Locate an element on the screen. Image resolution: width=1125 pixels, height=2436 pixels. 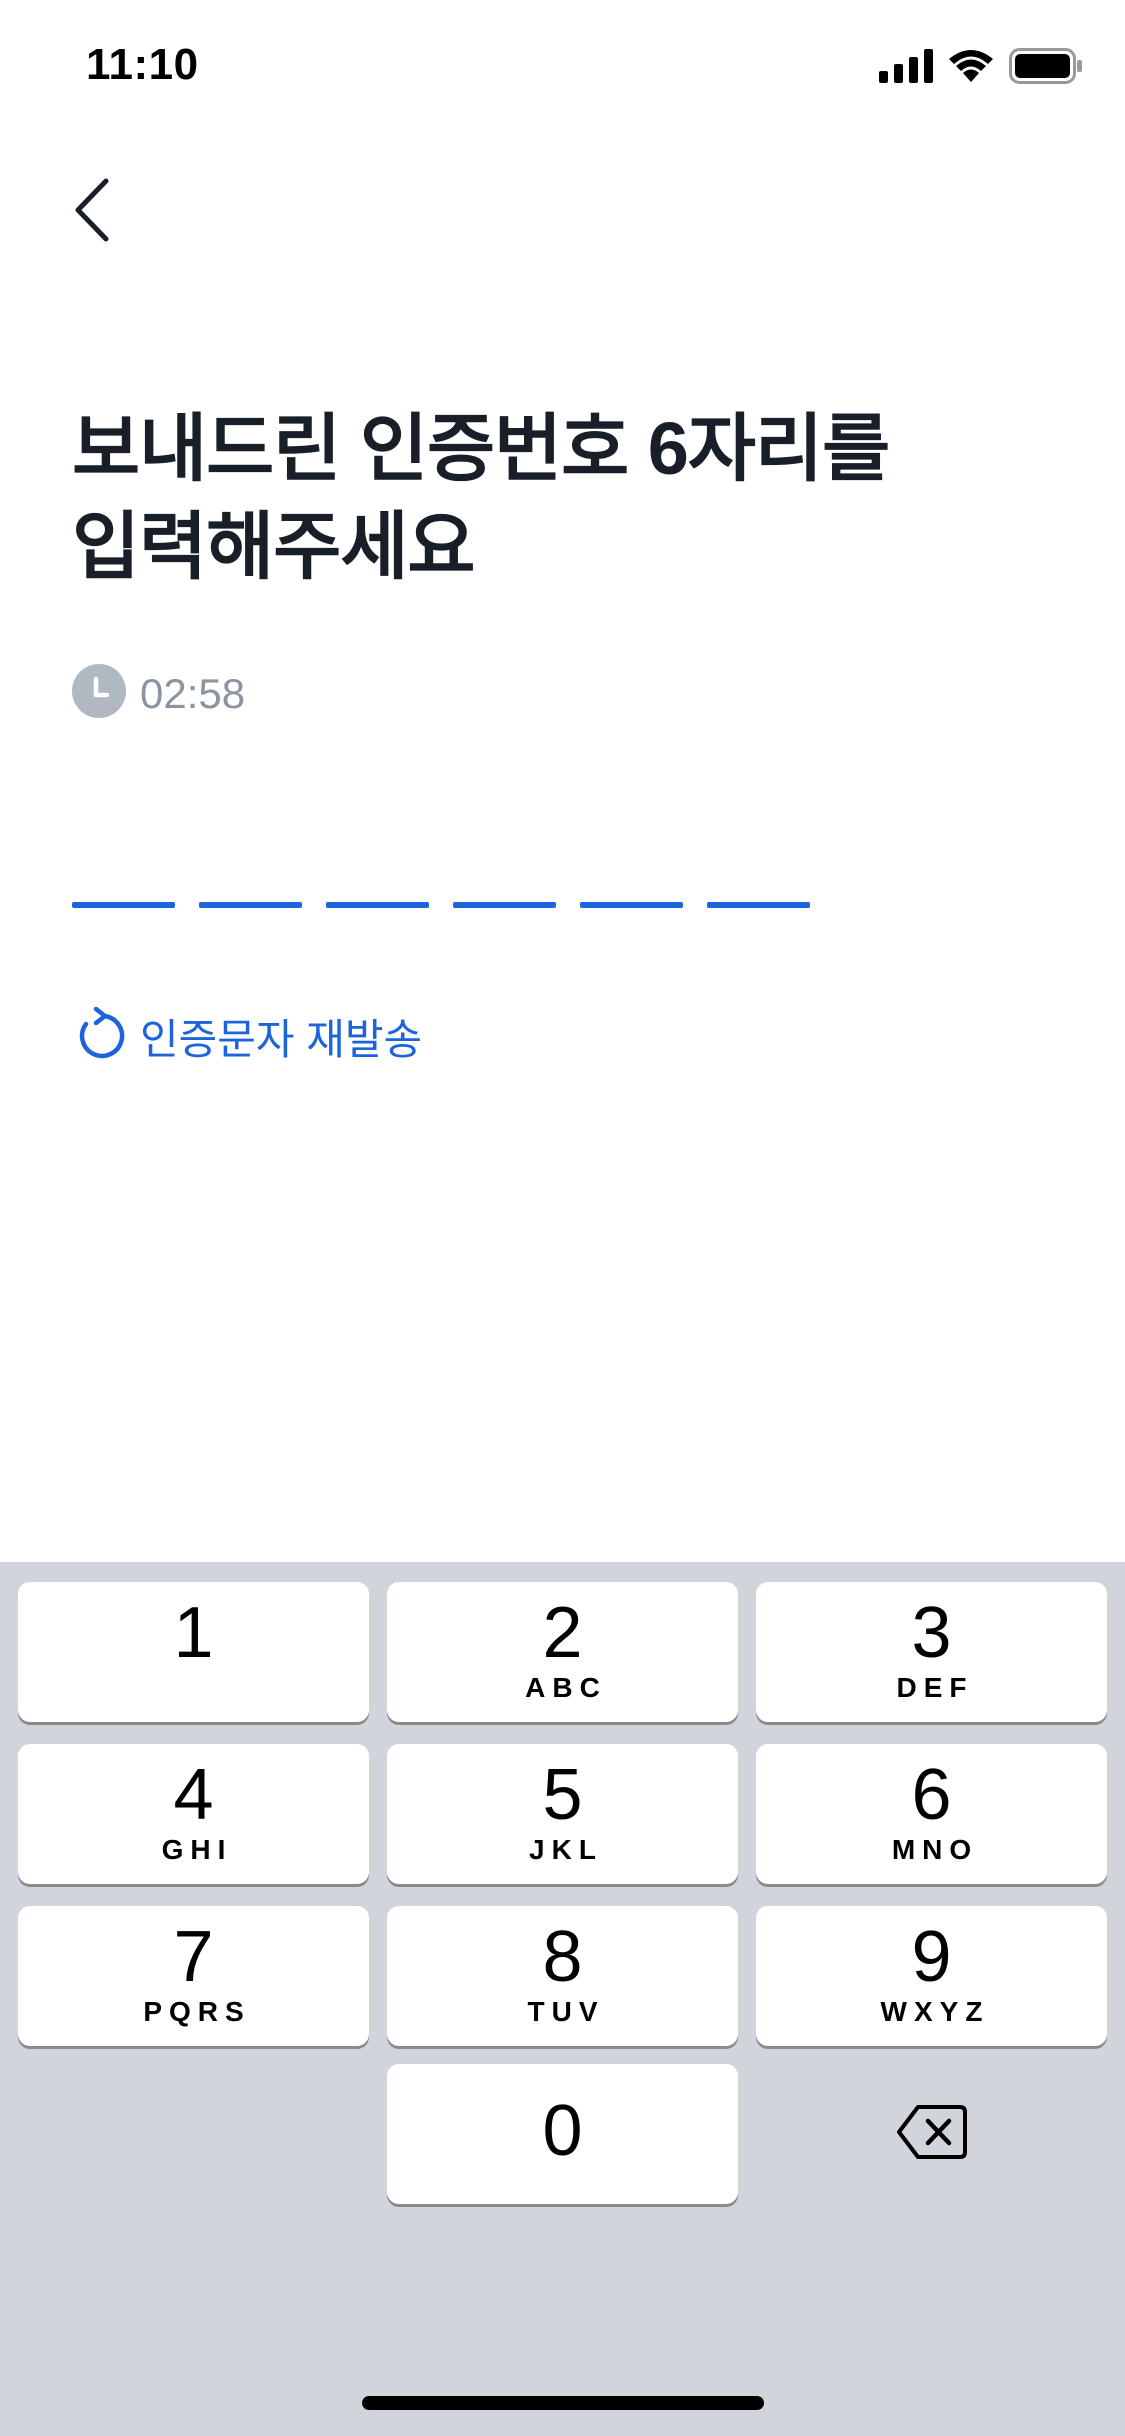
countdown-timer: 02:58 is located at coordinates (158, 693).